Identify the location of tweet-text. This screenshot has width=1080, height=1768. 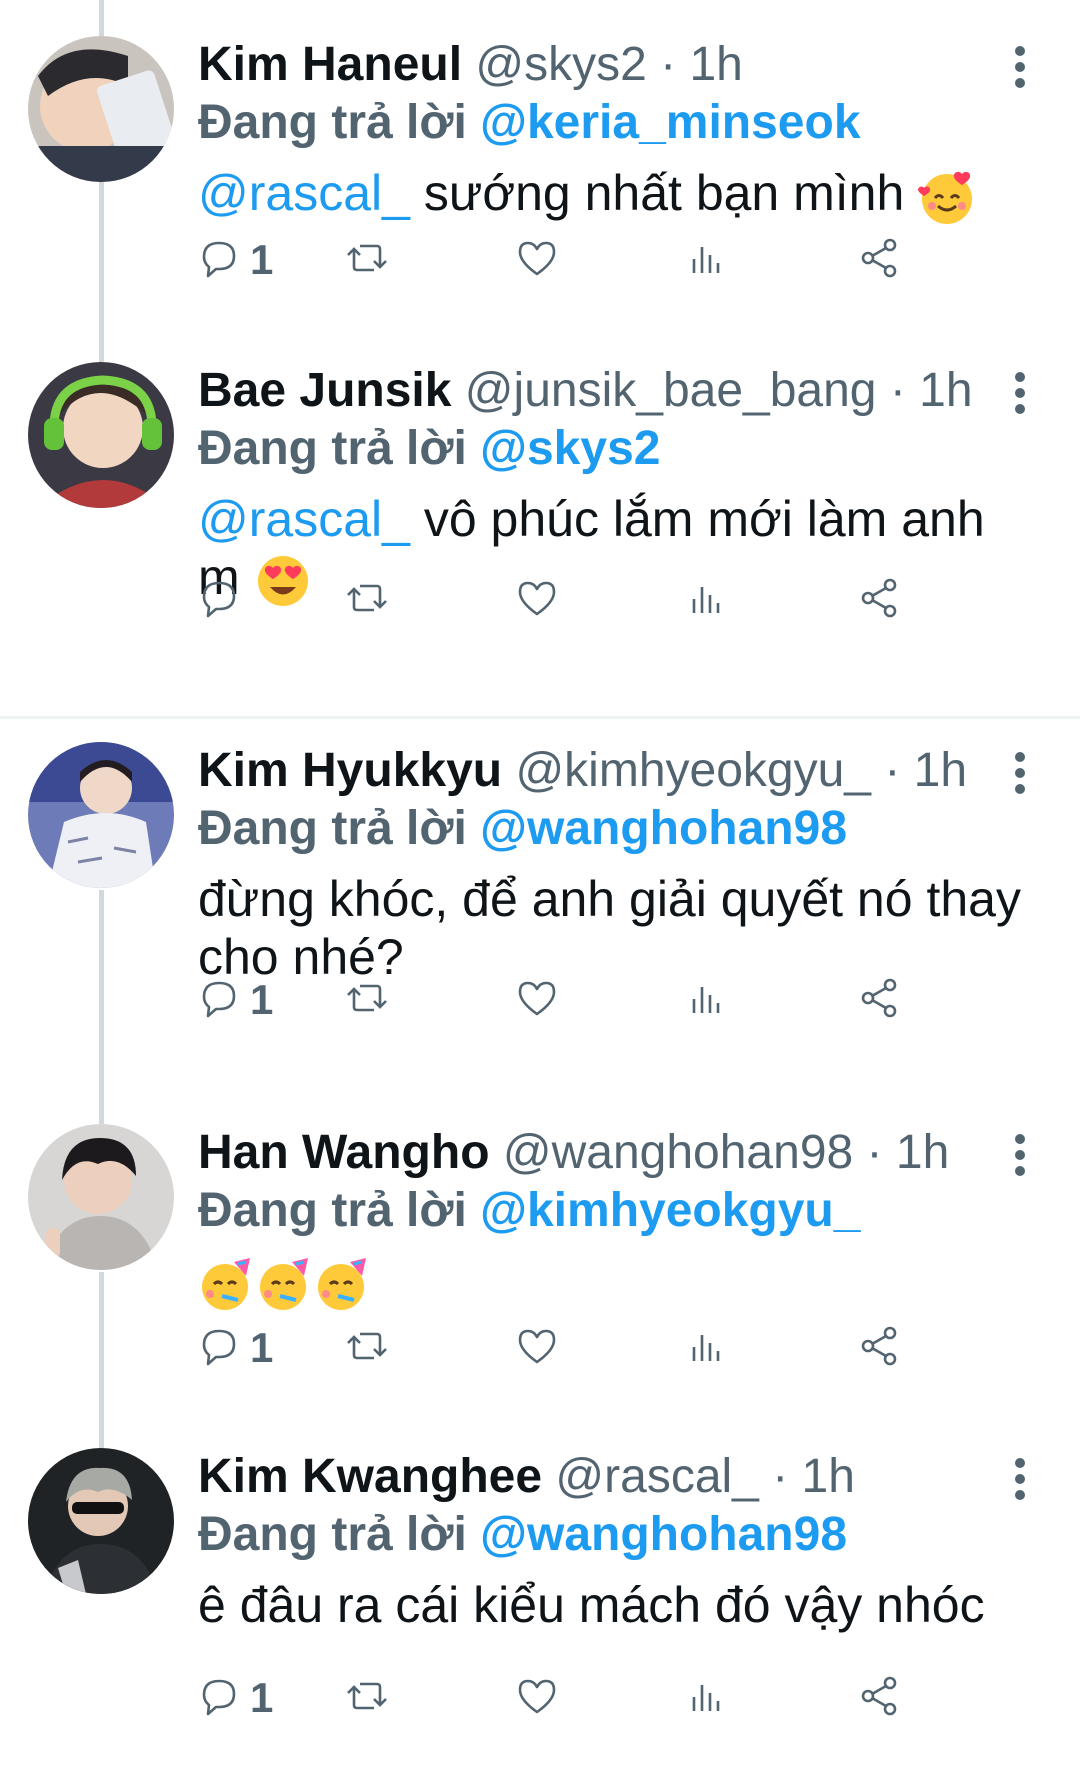
(618, 1283).